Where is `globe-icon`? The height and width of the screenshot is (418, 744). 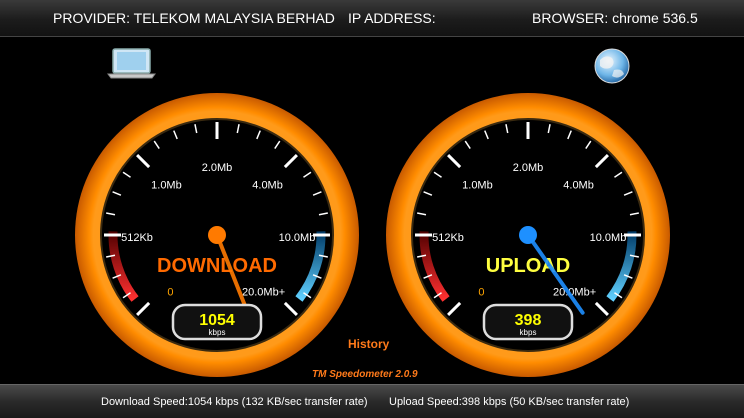
globe-icon is located at coordinates (612, 66).